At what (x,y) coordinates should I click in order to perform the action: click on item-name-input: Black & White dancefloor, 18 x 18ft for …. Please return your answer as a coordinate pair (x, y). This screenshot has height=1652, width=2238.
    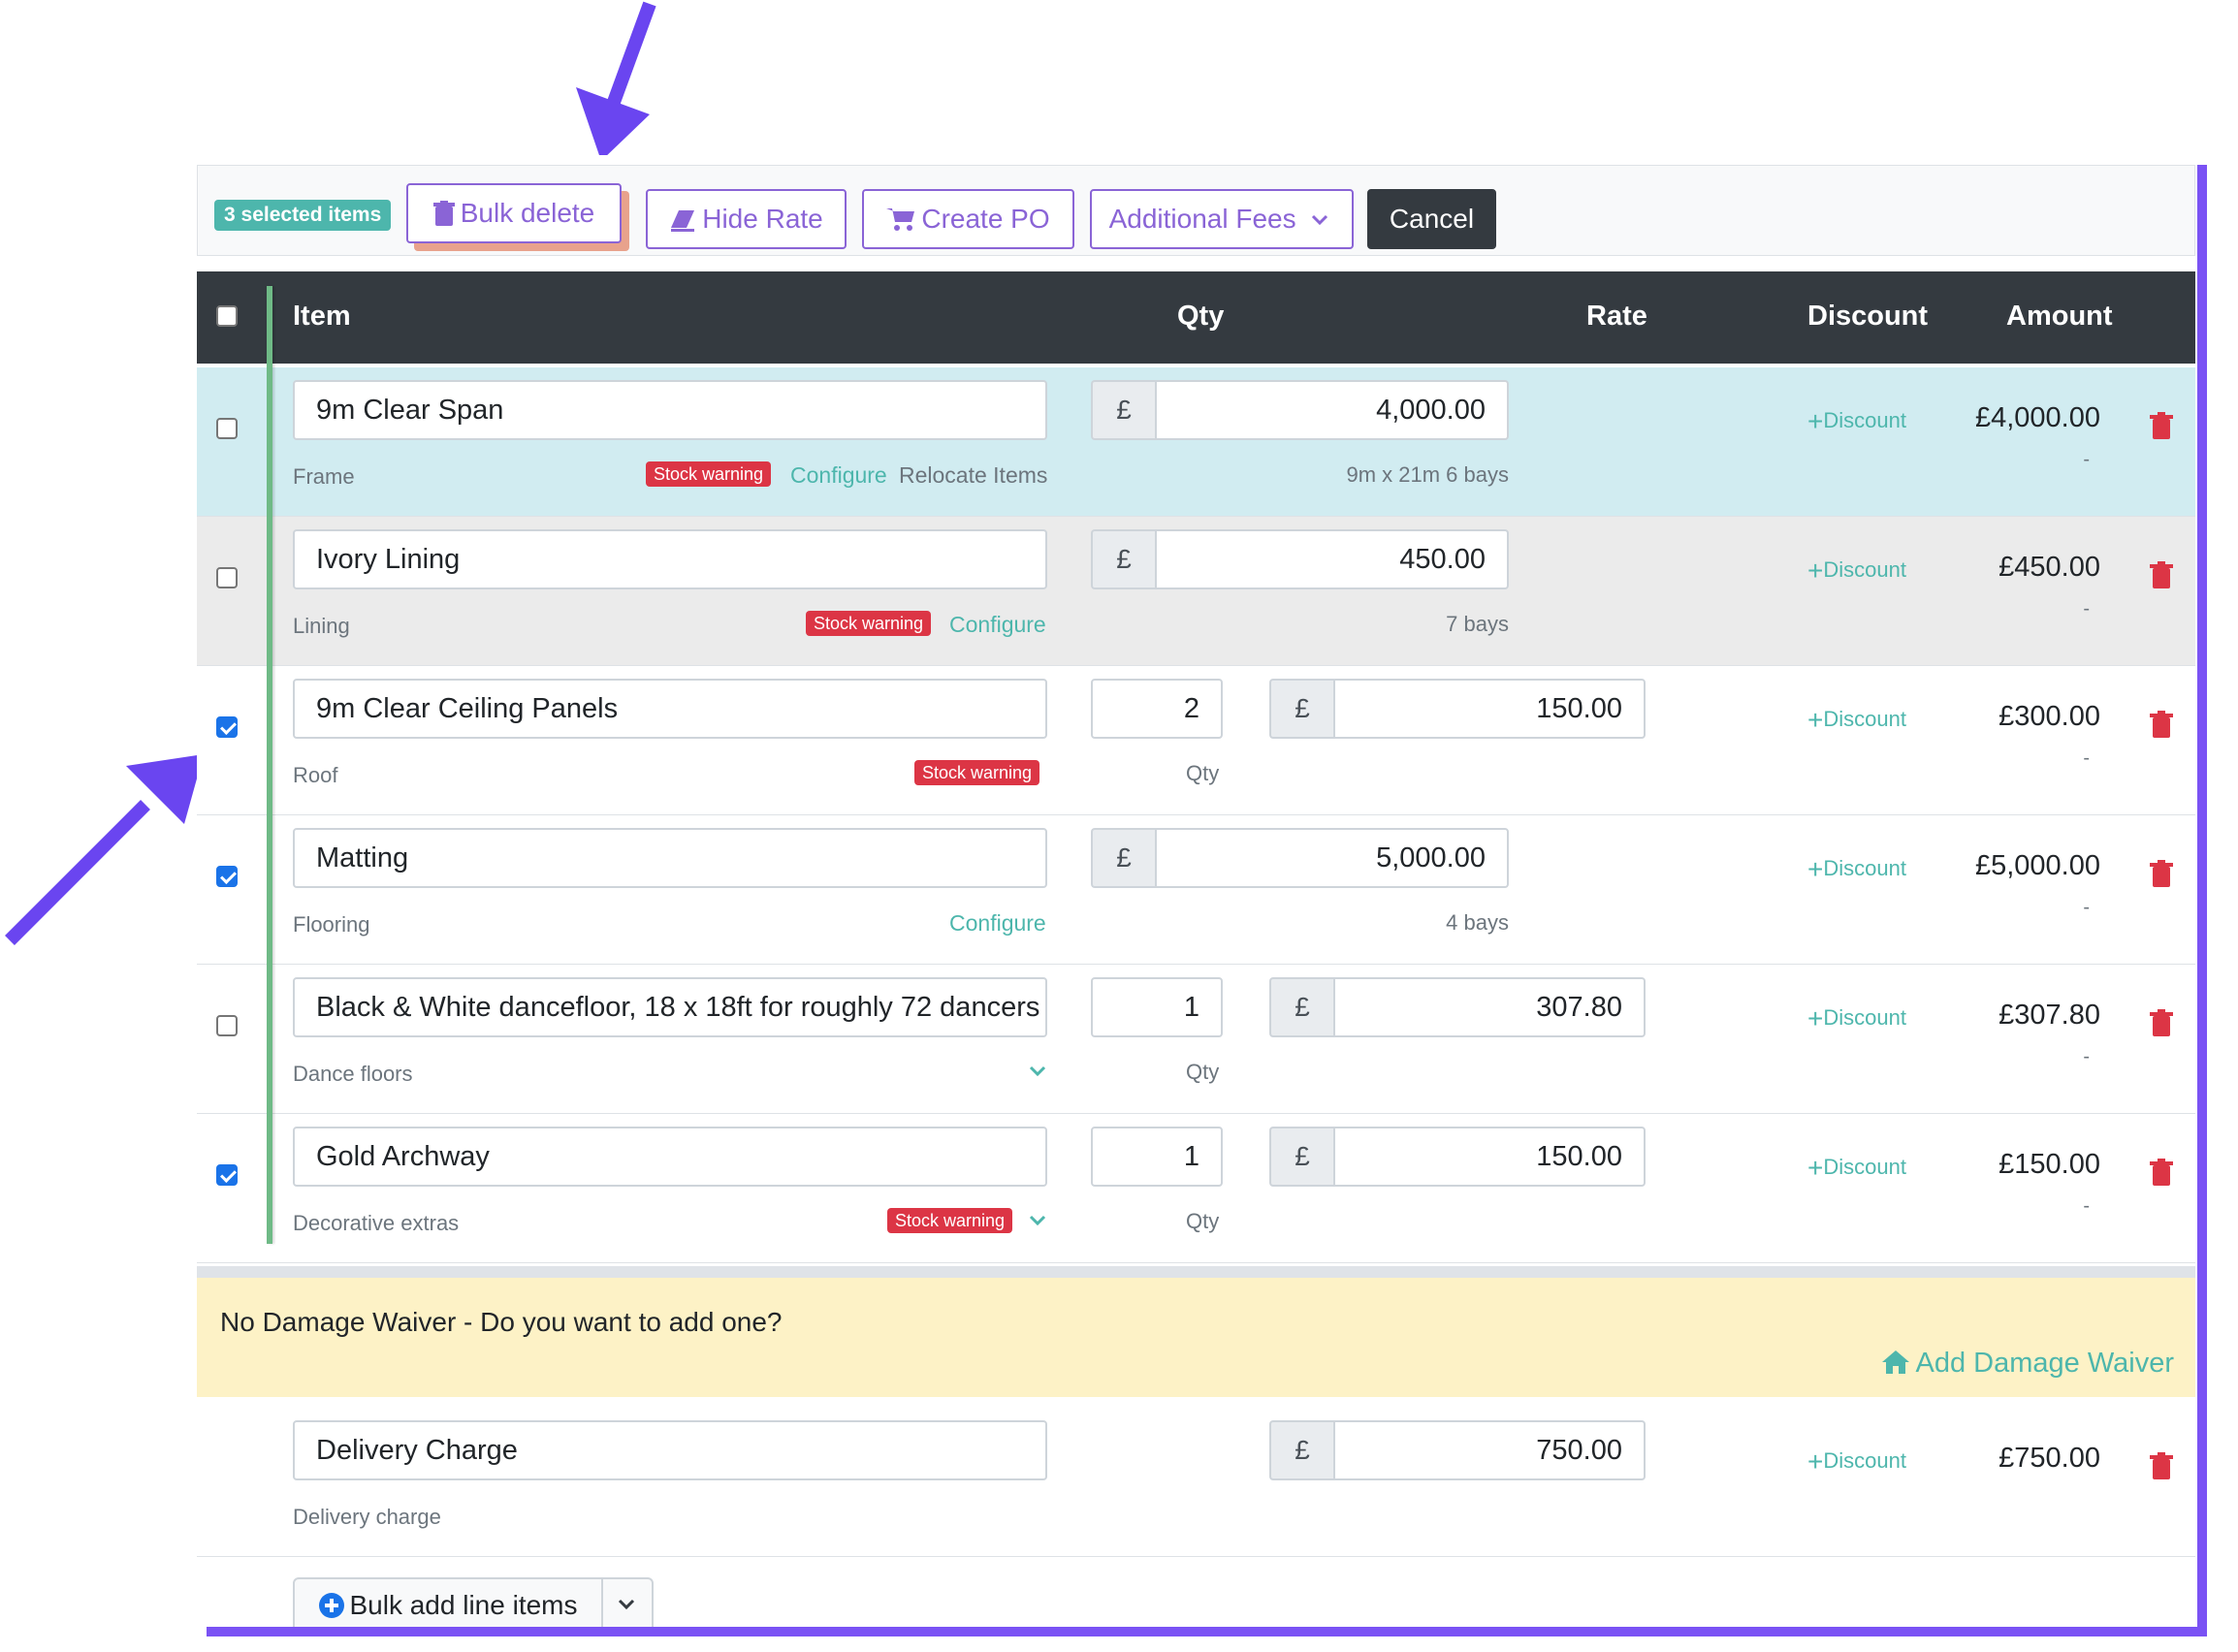
    Looking at the image, I should click on (670, 1007).